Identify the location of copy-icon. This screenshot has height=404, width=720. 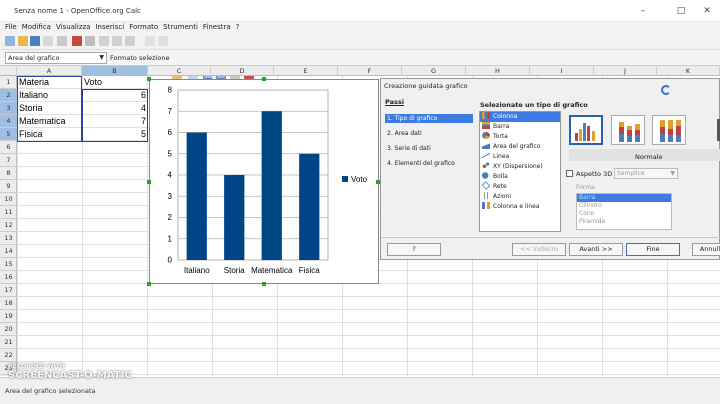
(117, 41).